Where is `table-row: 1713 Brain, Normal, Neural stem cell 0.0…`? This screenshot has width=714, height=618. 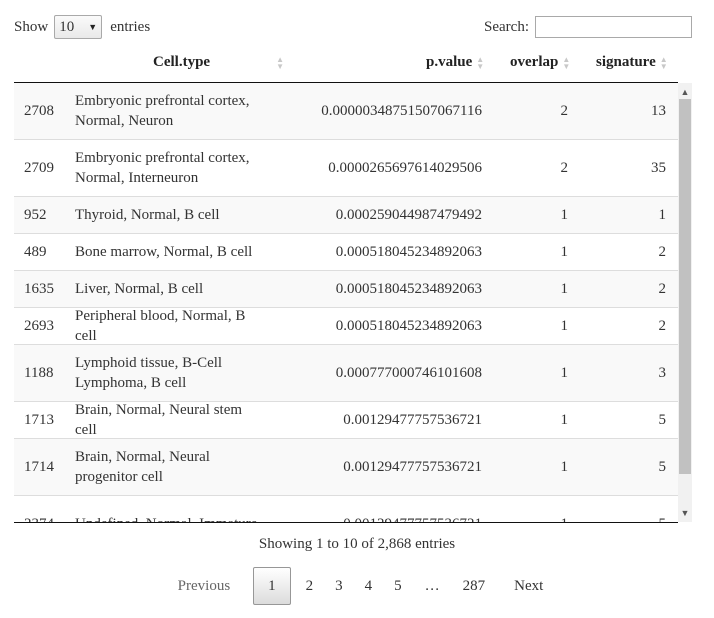
table-row: 1713 Brain, Normal, Neural stem cell 0.0… is located at coordinates (346, 420).